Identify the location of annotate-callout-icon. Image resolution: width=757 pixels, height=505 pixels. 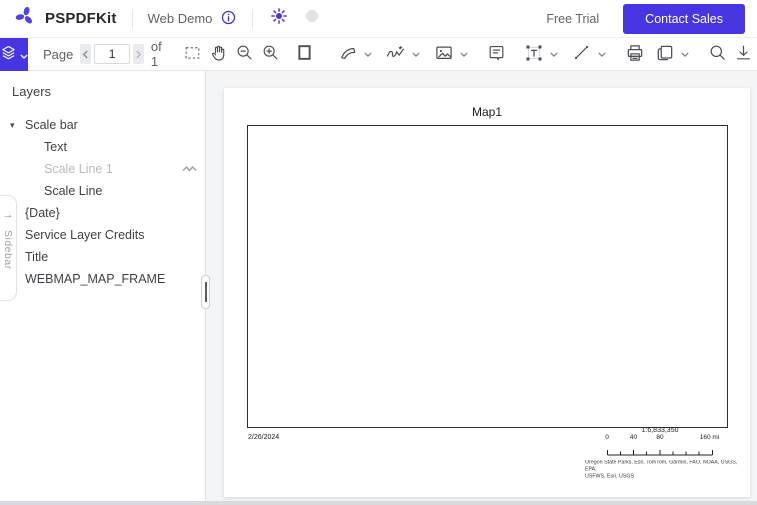
(348, 54).